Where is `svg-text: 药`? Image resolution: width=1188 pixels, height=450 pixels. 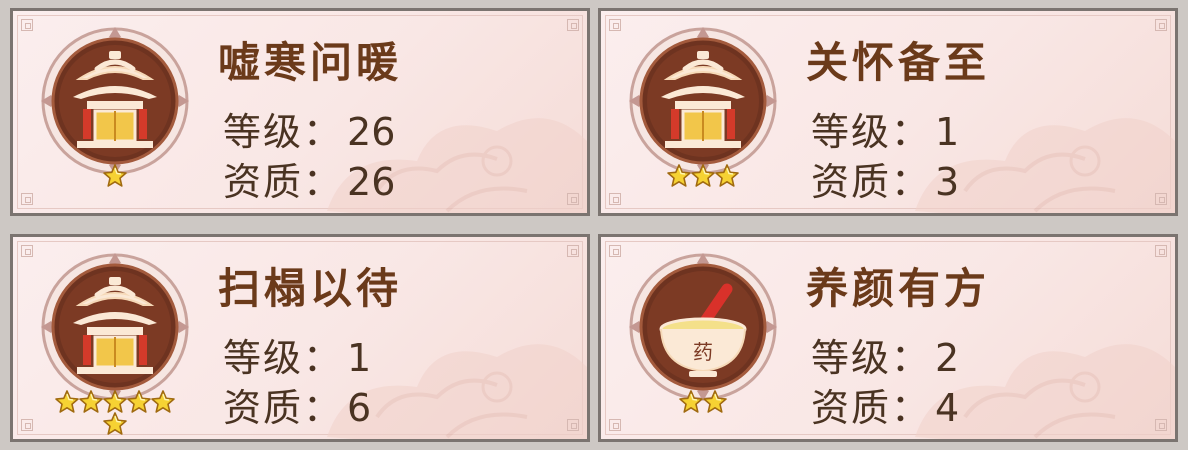 svg-text: 药 is located at coordinates (703, 352).